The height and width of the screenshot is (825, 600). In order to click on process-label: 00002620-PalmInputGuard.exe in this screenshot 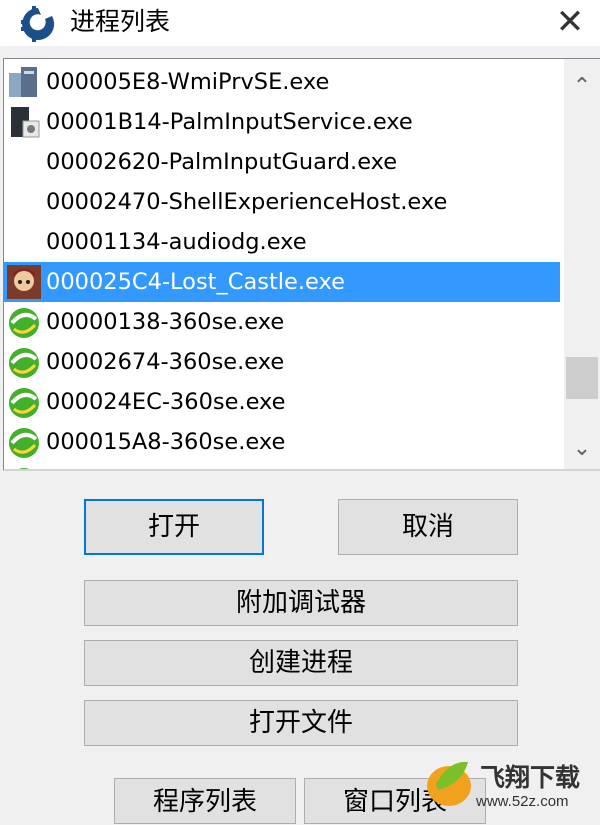, I will do `click(222, 162)`.